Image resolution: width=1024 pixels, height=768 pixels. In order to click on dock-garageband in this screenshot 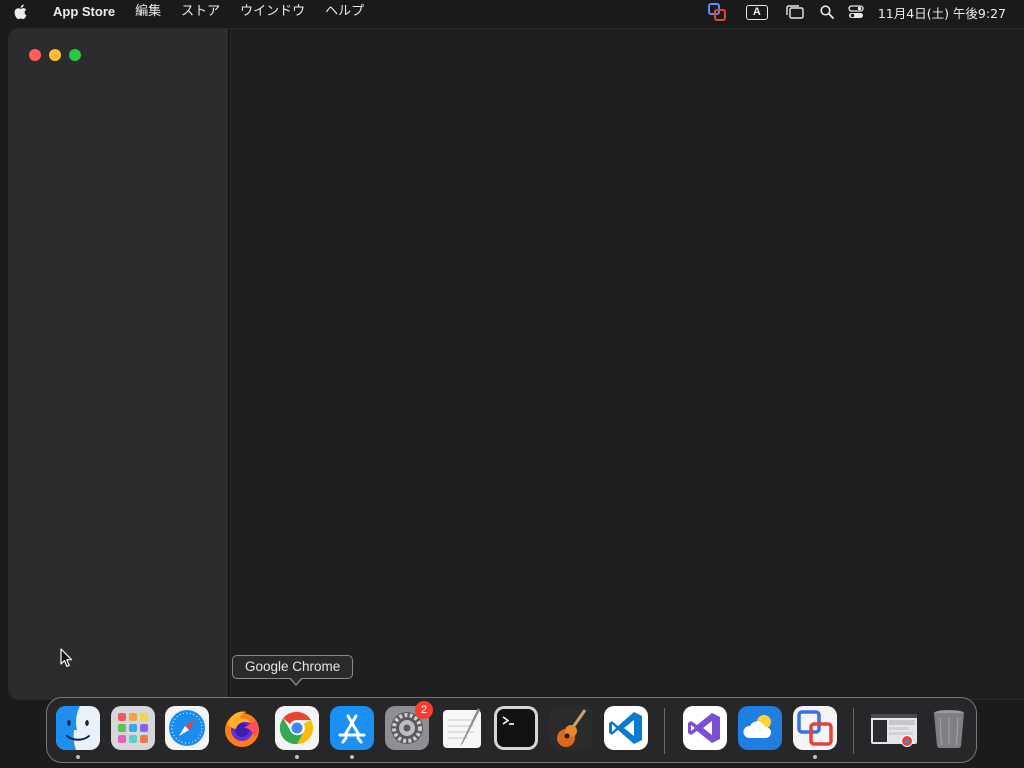, I will do `click(571, 728)`.